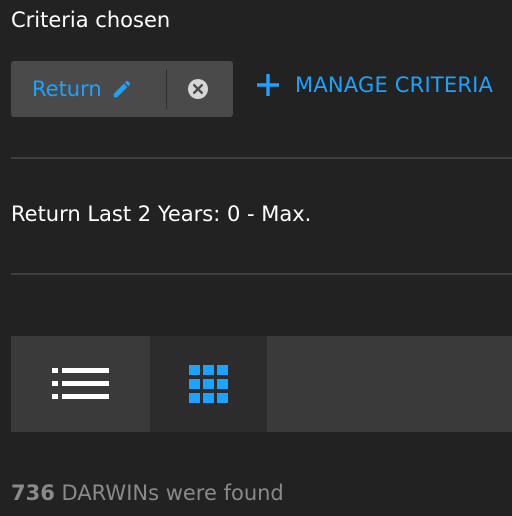  I want to click on manage-criteria-button: MANAGE CRITERIA, so click(374, 85).